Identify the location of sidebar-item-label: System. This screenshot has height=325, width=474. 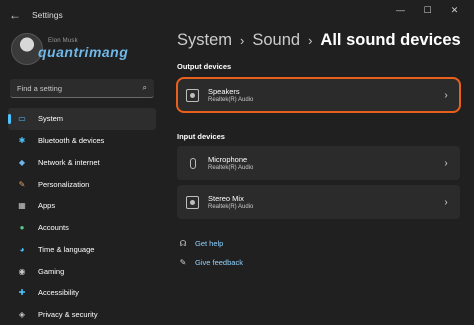
(51, 119).